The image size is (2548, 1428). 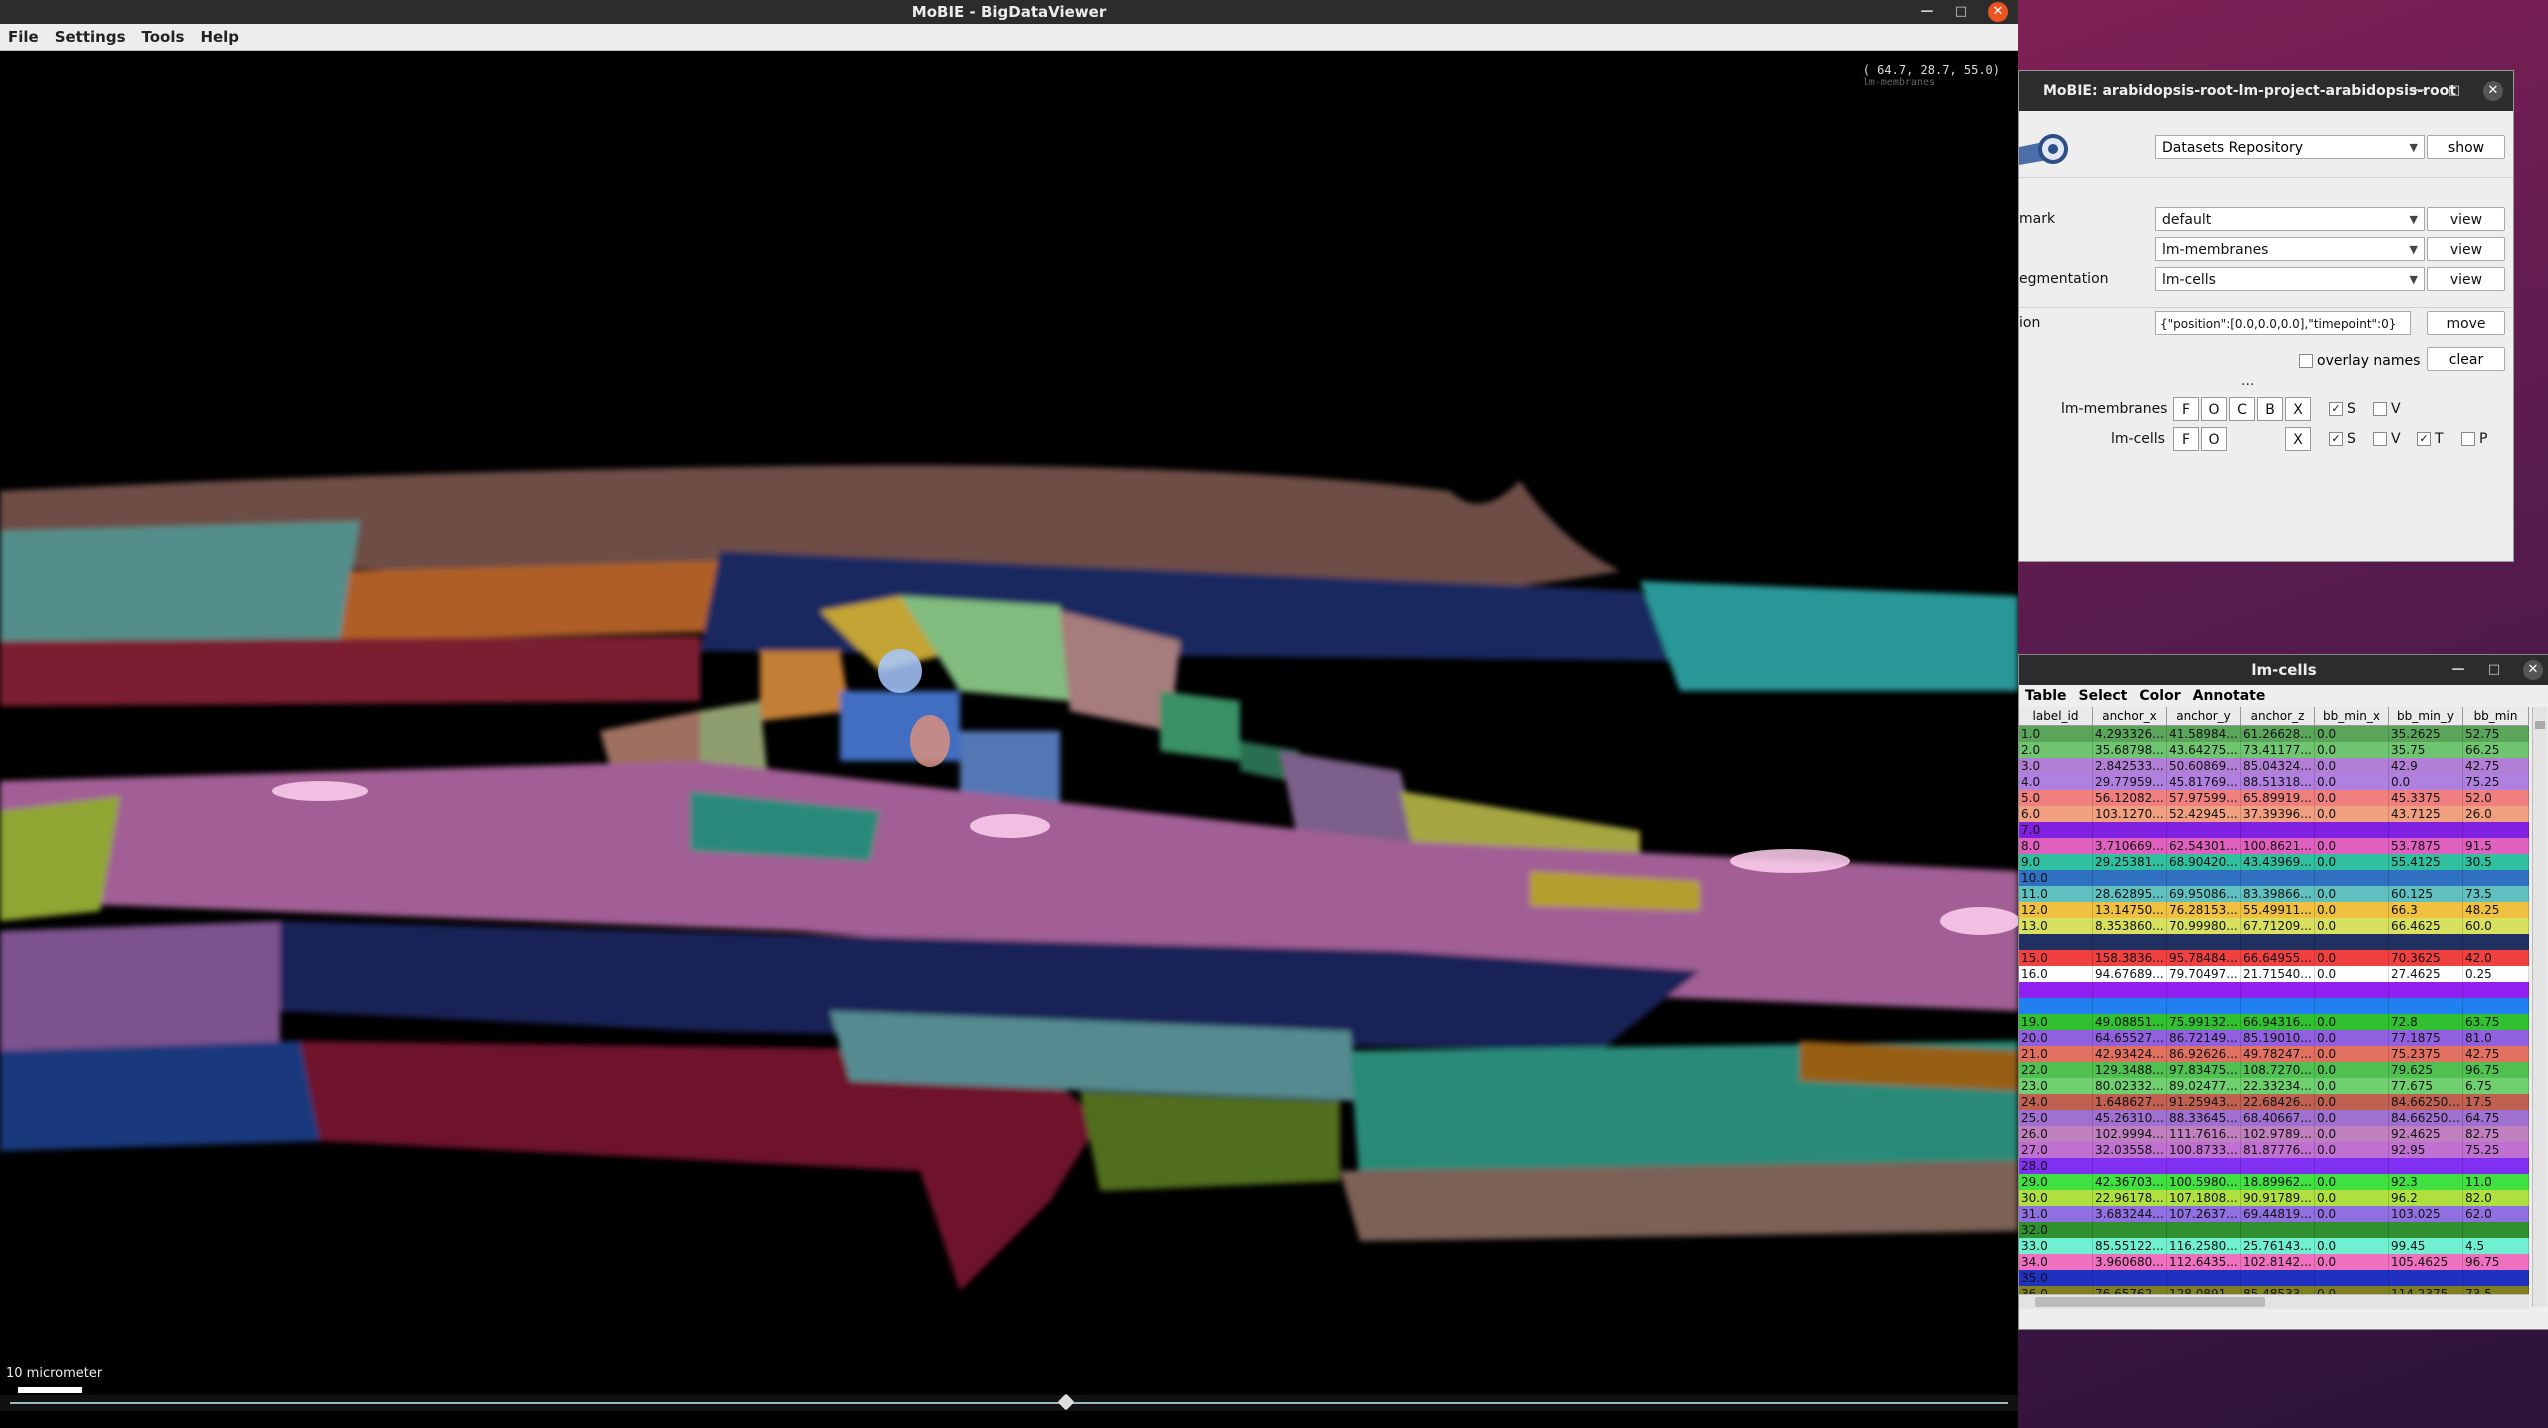 What do you see at coordinates (2352, 716) in the screenshot?
I see `column-header: bb_min_x` at bounding box center [2352, 716].